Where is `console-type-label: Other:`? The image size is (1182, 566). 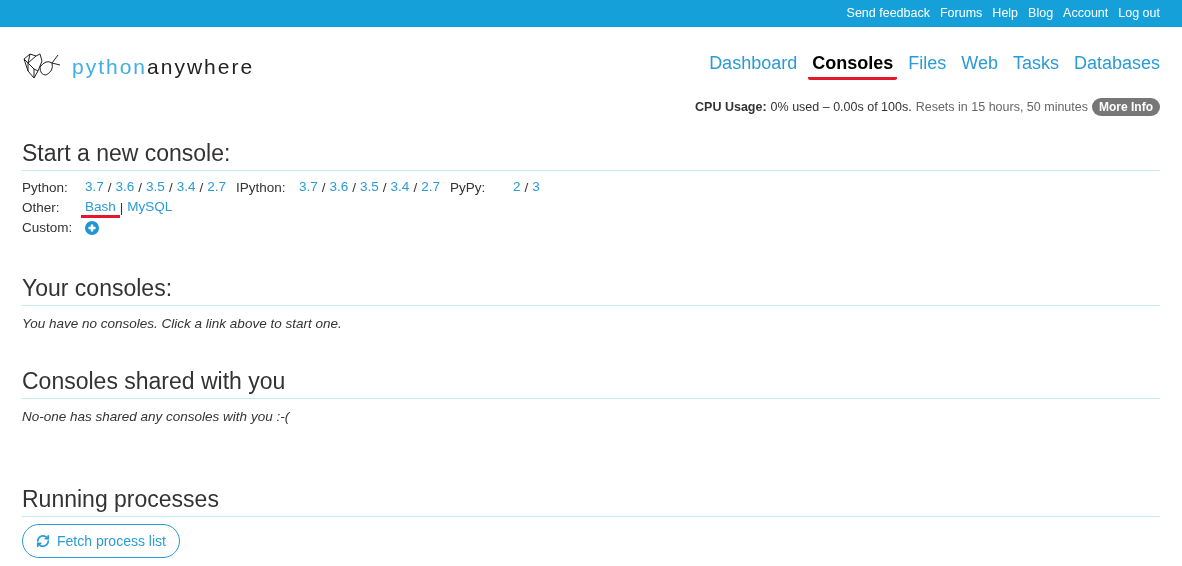
console-type-label: Other: is located at coordinates (41, 207).